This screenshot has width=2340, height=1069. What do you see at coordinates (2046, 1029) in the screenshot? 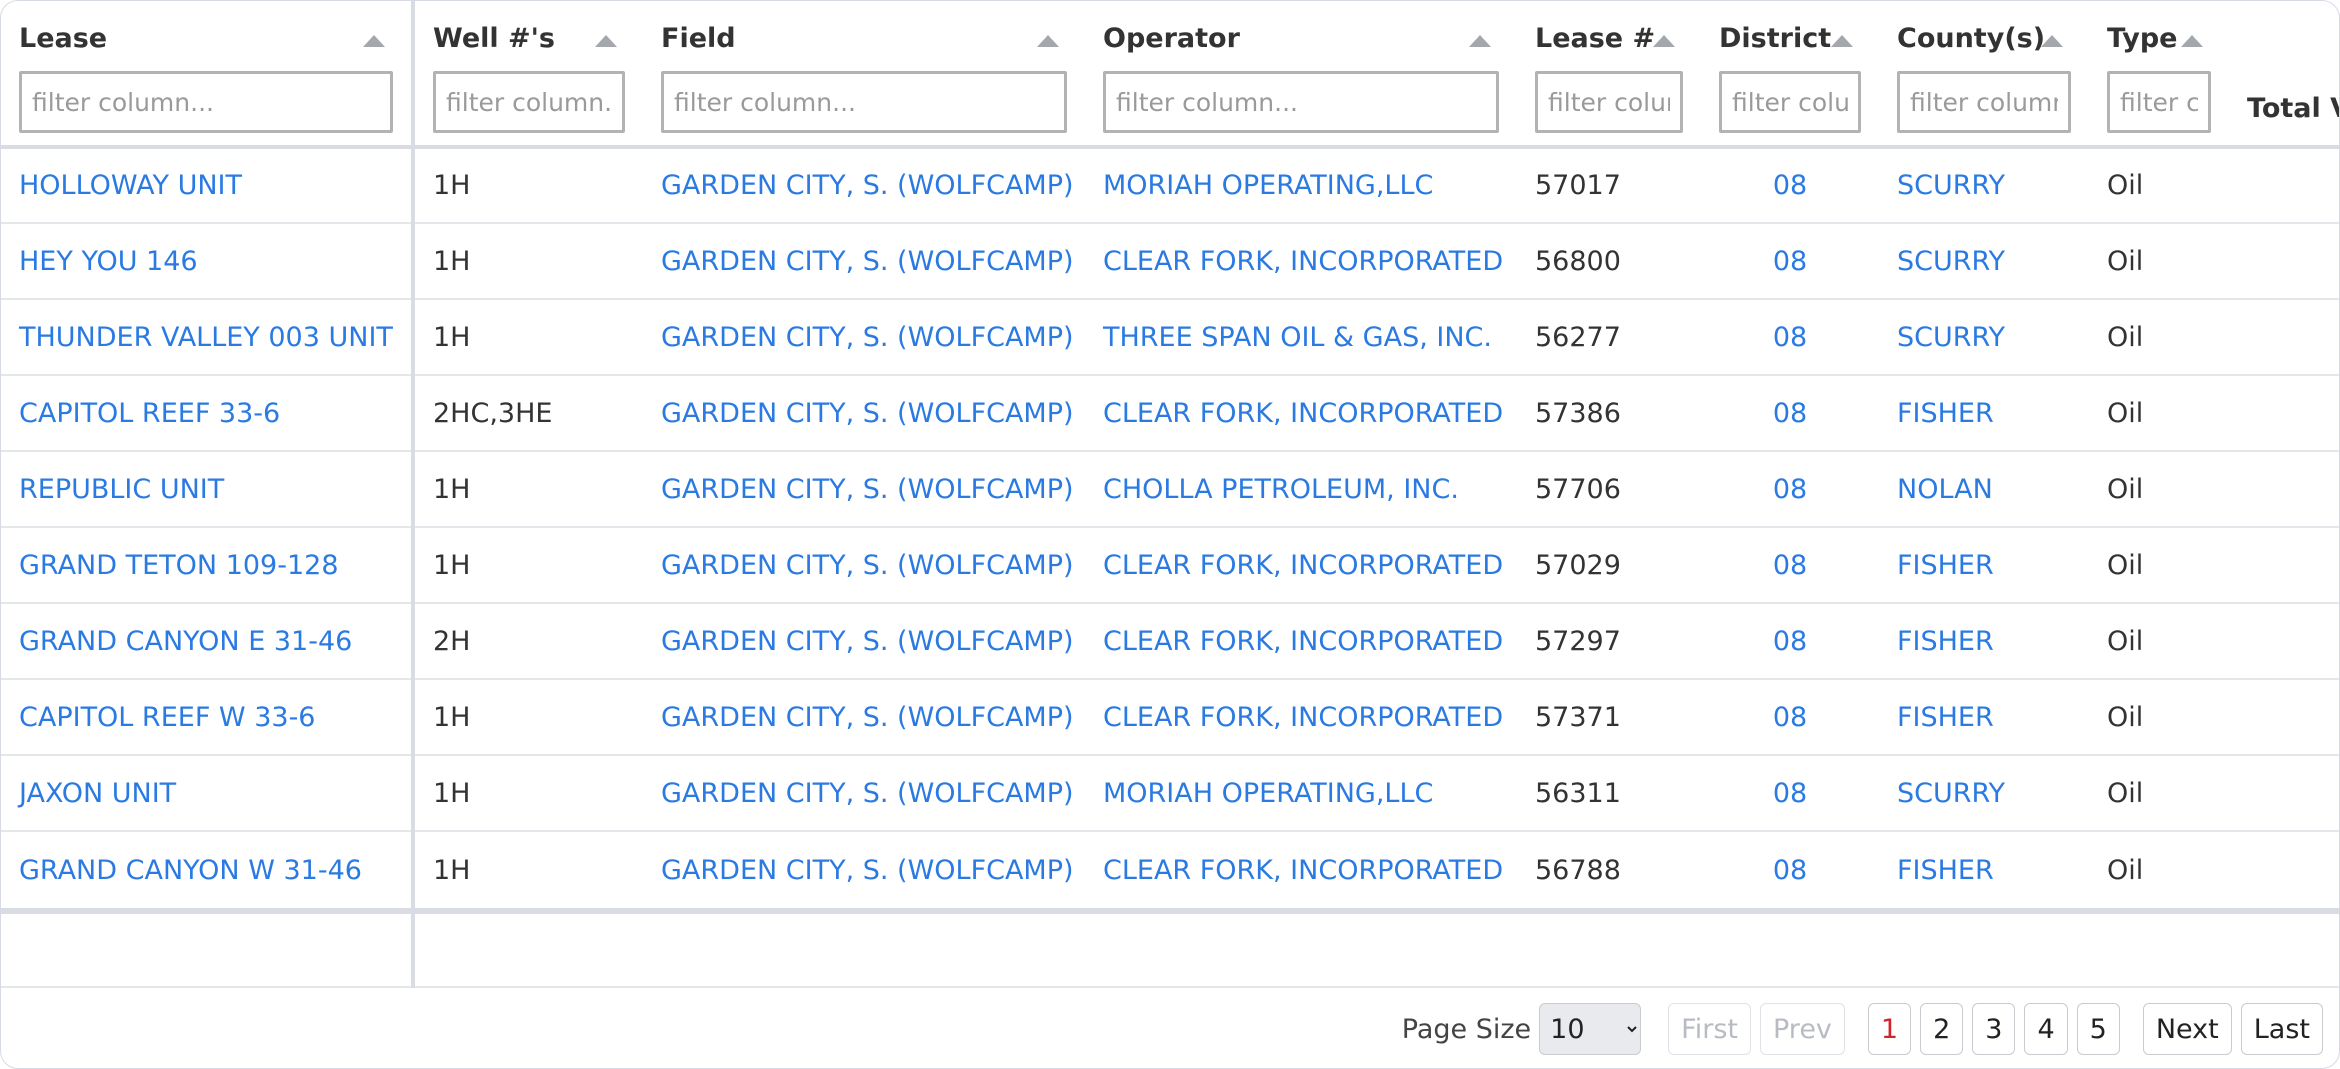
I see `page-button-4: 4` at bounding box center [2046, 1029].